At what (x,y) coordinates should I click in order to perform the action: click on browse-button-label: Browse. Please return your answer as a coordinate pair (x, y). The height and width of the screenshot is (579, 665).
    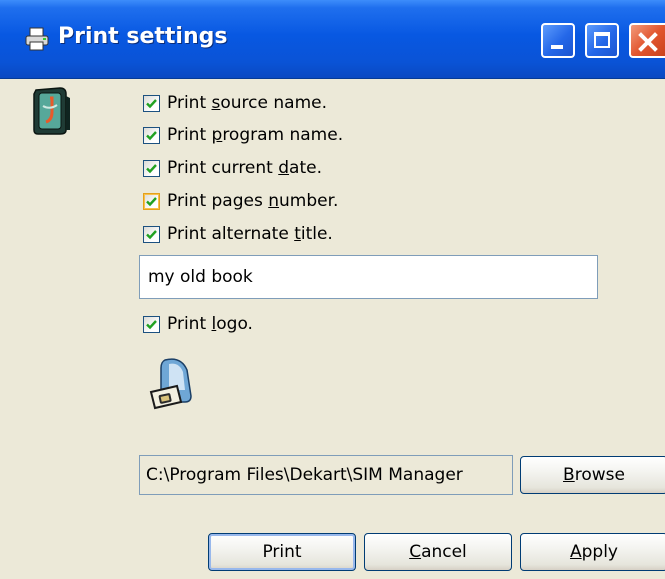
    Looking at the image, I should click on (594, 475).